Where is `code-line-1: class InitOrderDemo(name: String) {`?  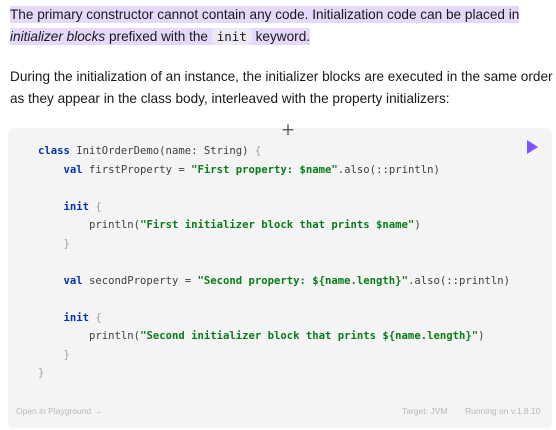 code-line-1: class InitOrderDemo(name: String) { is located at coordinates (149, 151).